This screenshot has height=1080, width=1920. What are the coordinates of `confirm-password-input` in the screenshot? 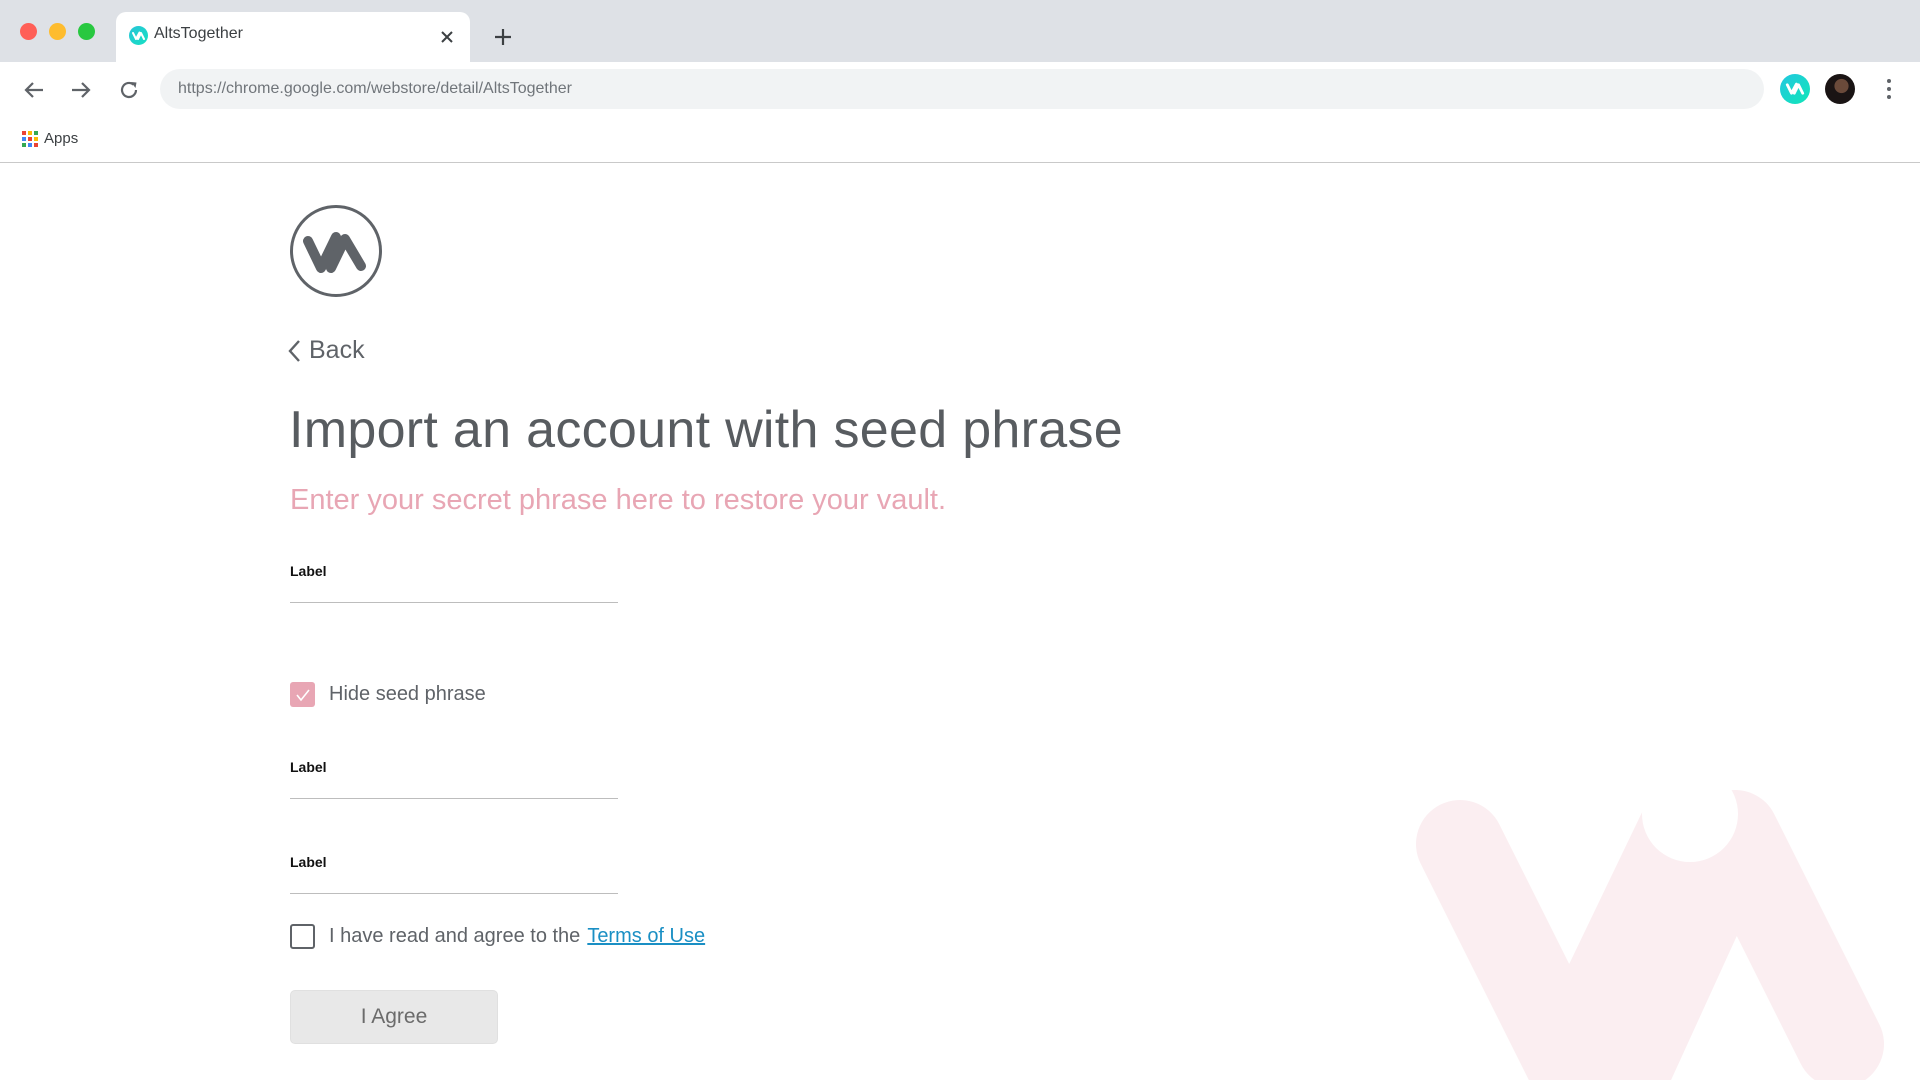 It's located at (454, 884).